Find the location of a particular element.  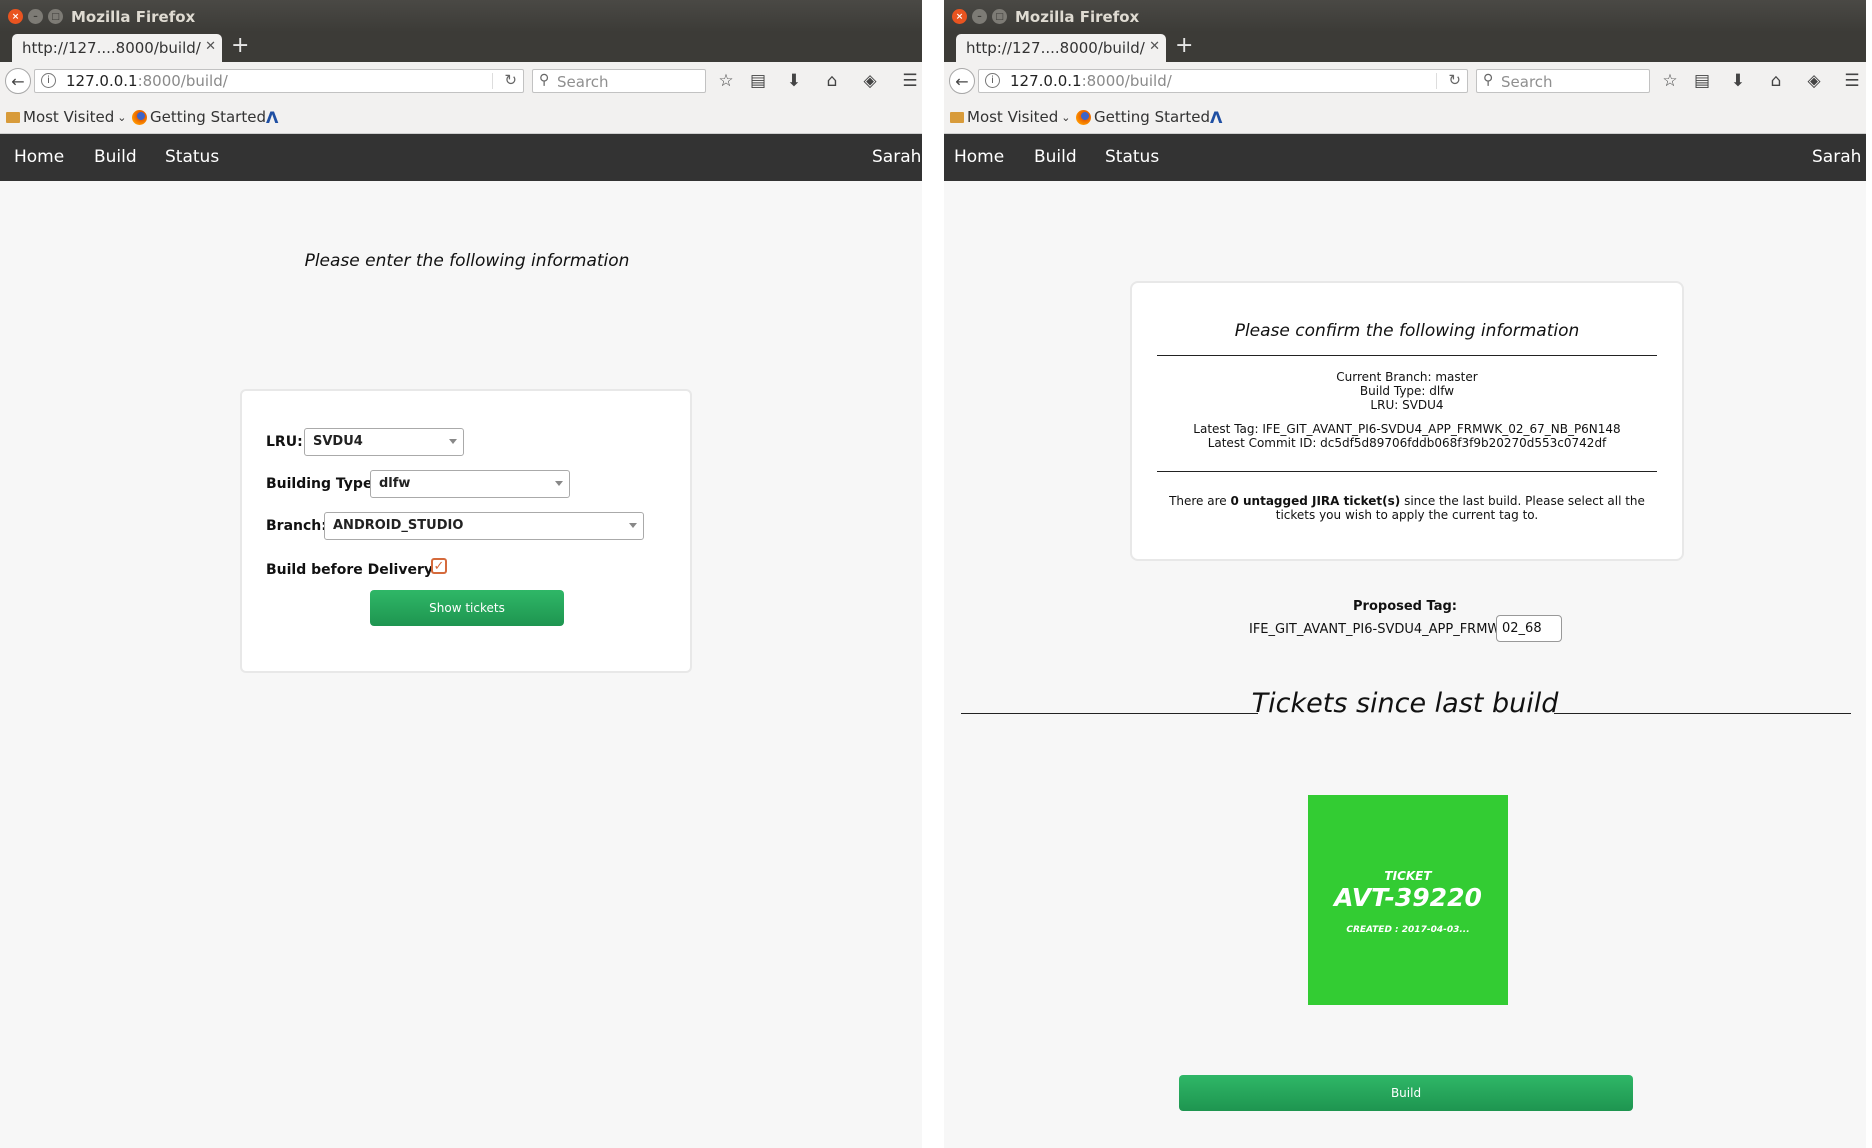

proposed-tag-label: Proposed Tag: is located at coordinates (1405, 606).